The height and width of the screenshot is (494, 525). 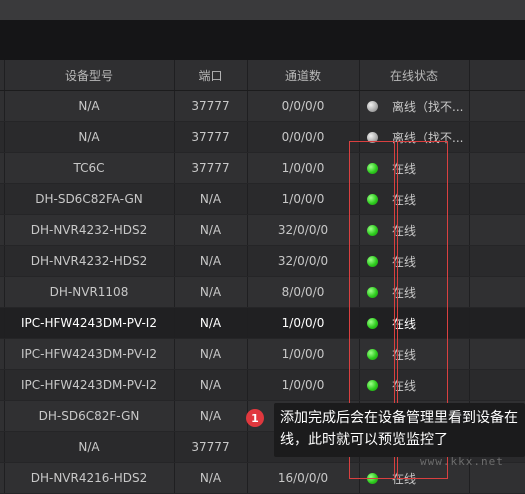 What do you see at coordinates (262, 168) in the screenshot?
I see `table-row: TC6C 37777 1/0/0/0 在线` at bounding box center [262, 168].